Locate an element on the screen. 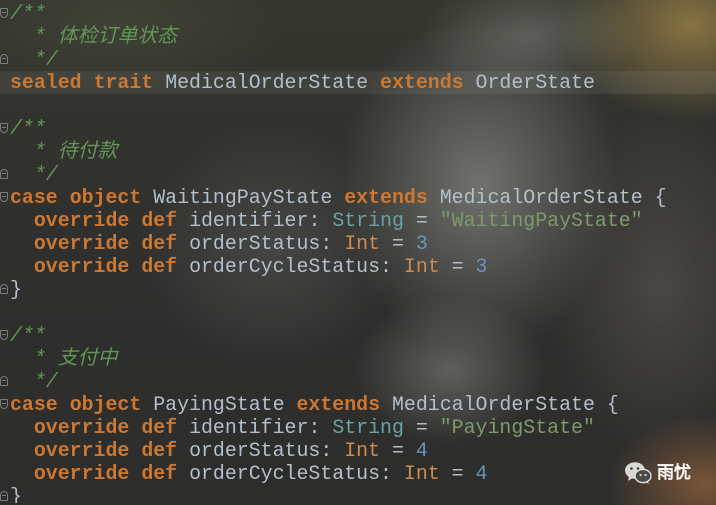  code-line: override def orderCycleStatus: Int = 4 is located at coordinates (358, 473).